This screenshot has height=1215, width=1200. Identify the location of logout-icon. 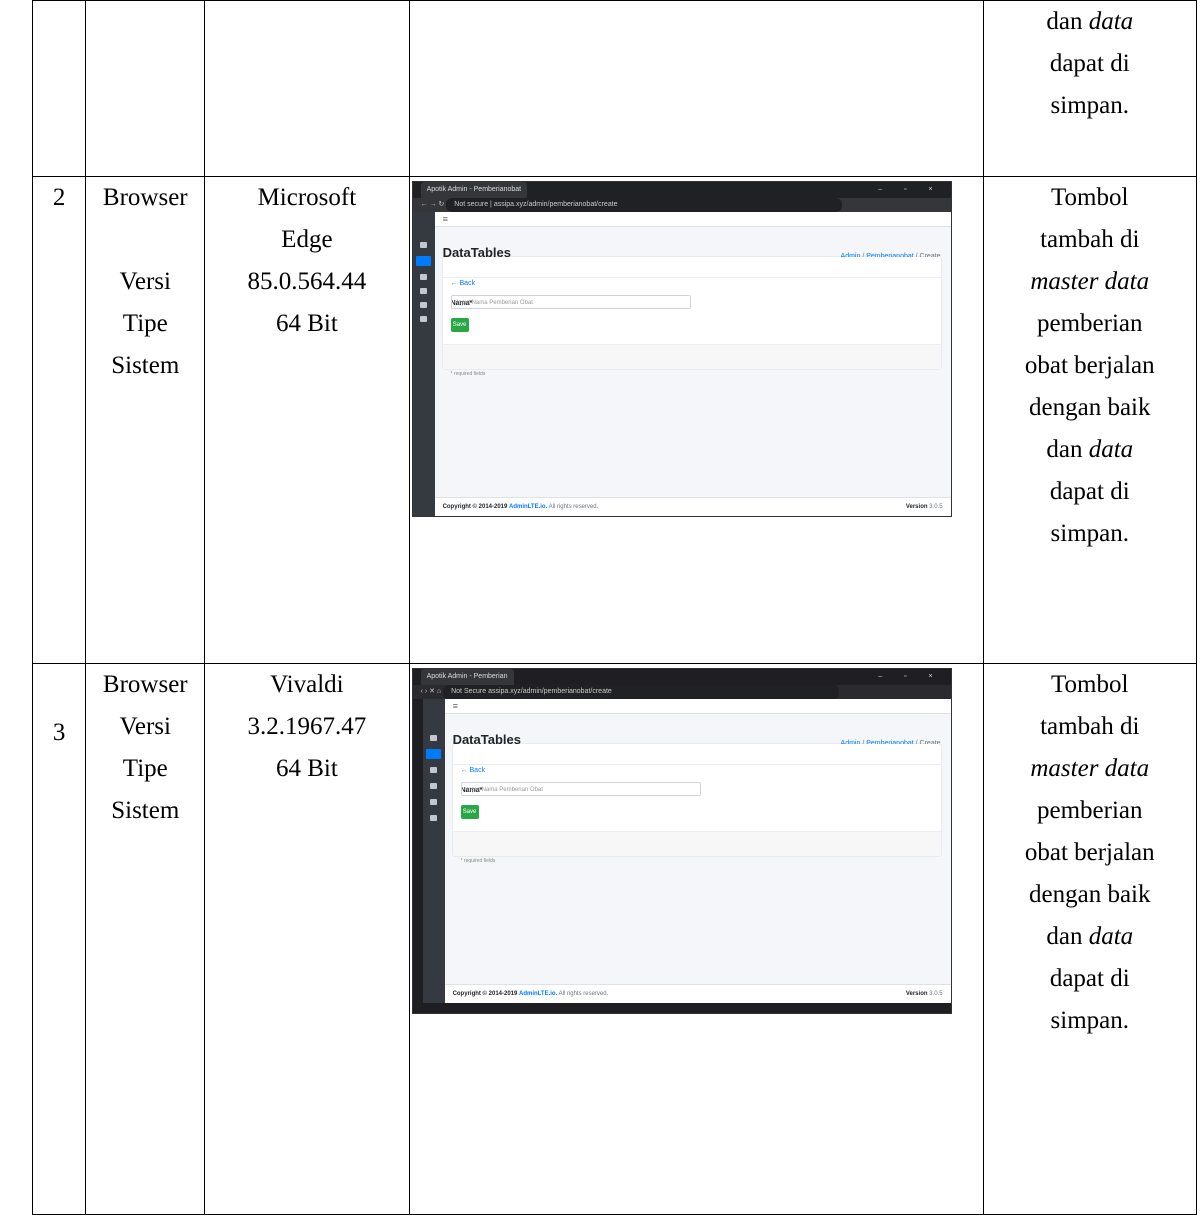
(433, 818).